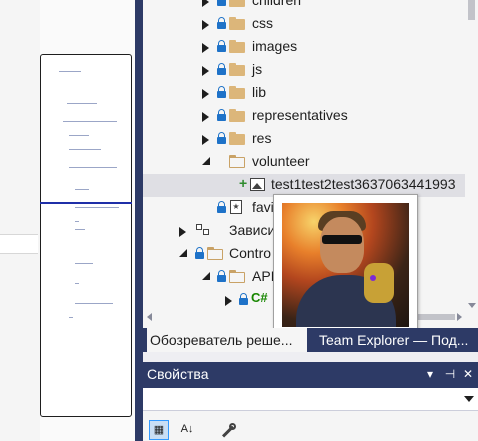 The image size is (478, 441). Describe the element at coordinates (469, 399) in the screenshot. I see `chevron-down-icon` at that location.